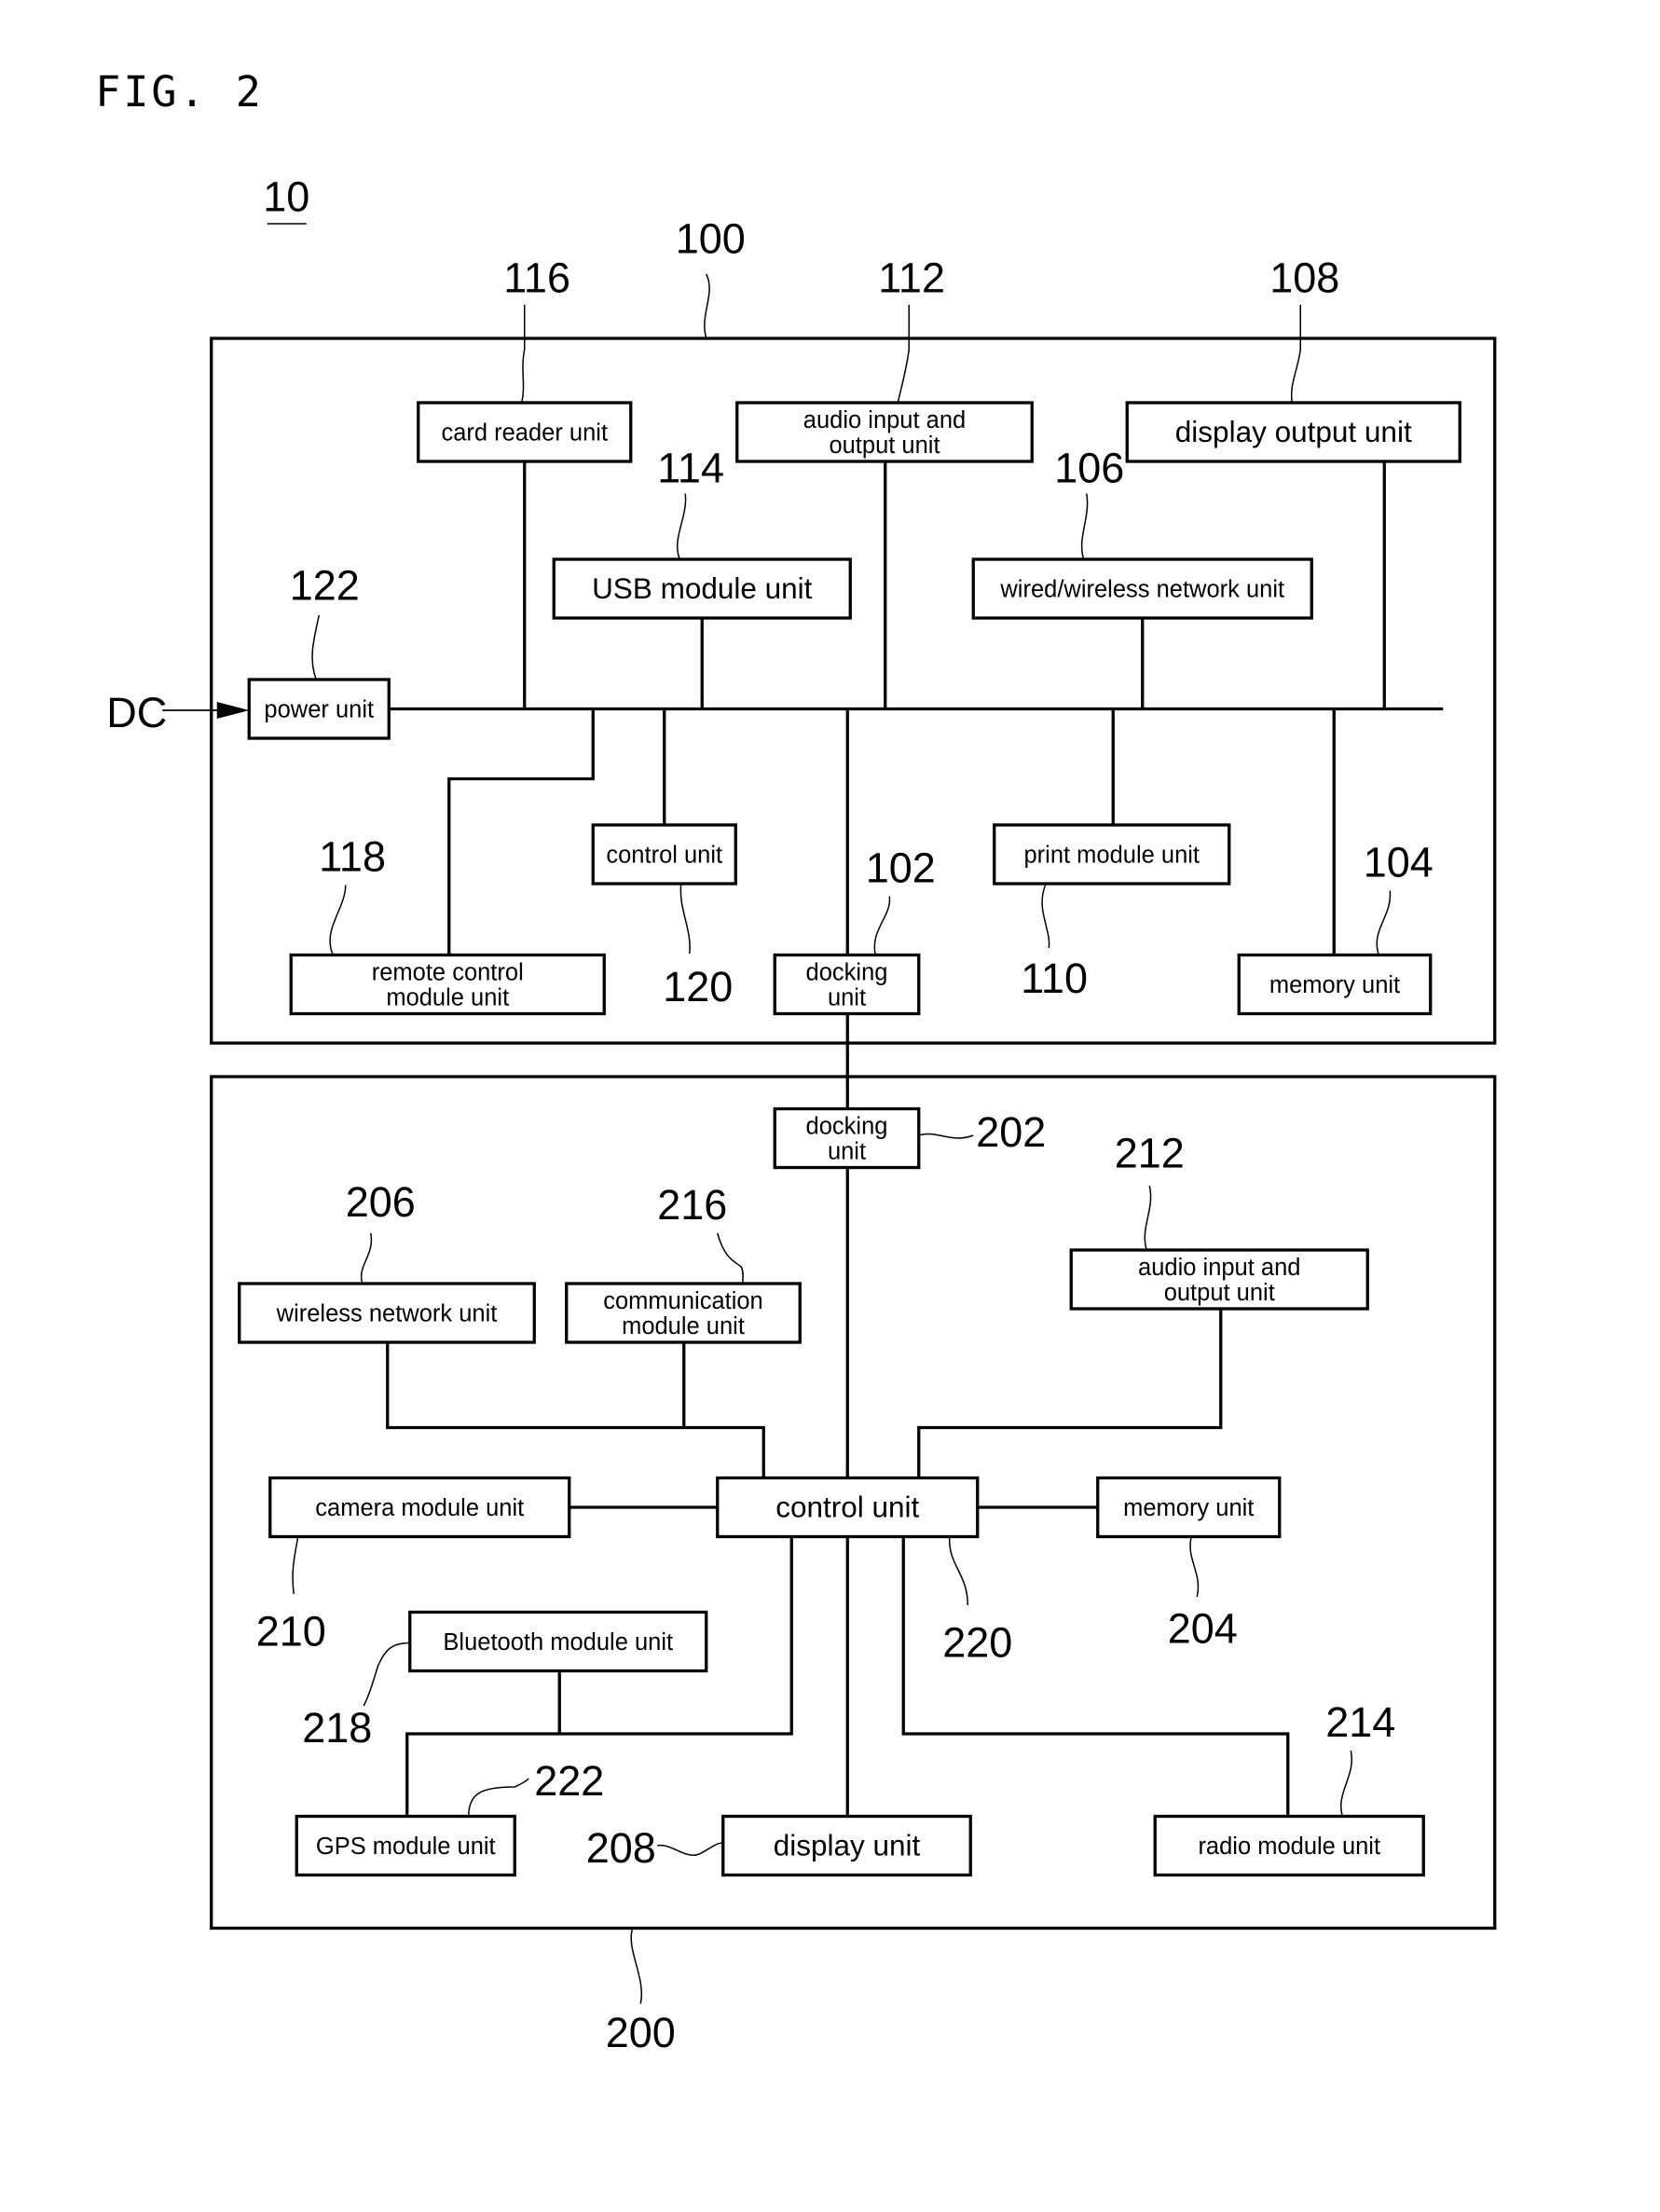 The width and height of the screenshot is (1660, 2212). I want to click on block-100-print-module: print module unit, so click(1112, 854).